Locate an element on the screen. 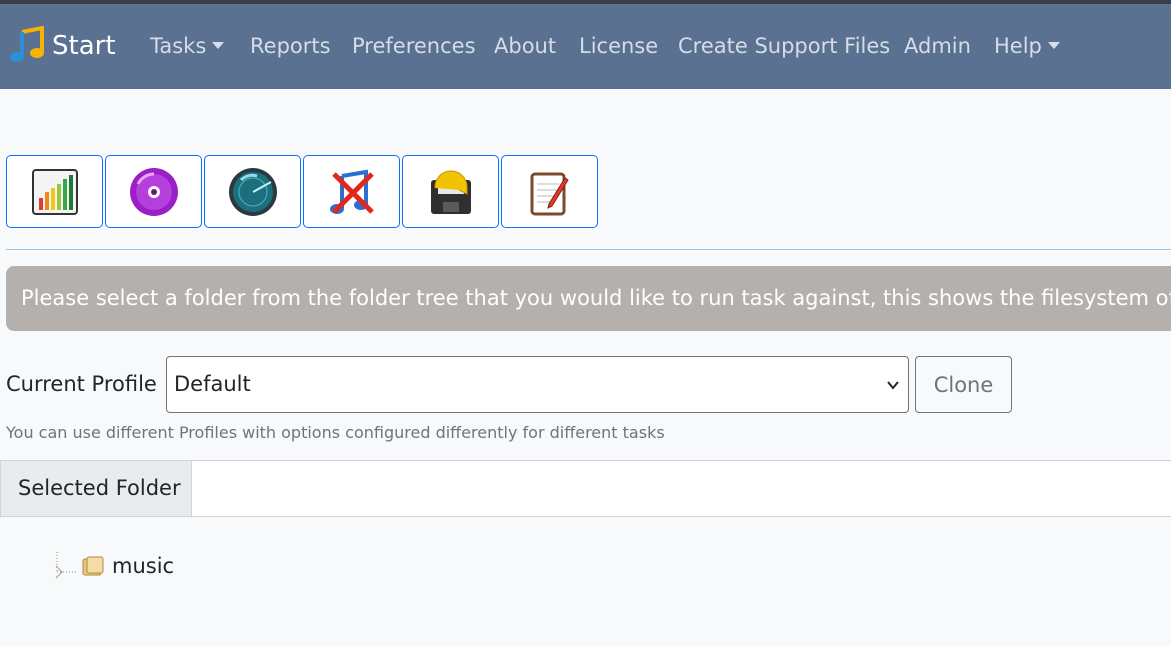  nav-create-support-files: Create Support Files is located at coordinates (784, 46).